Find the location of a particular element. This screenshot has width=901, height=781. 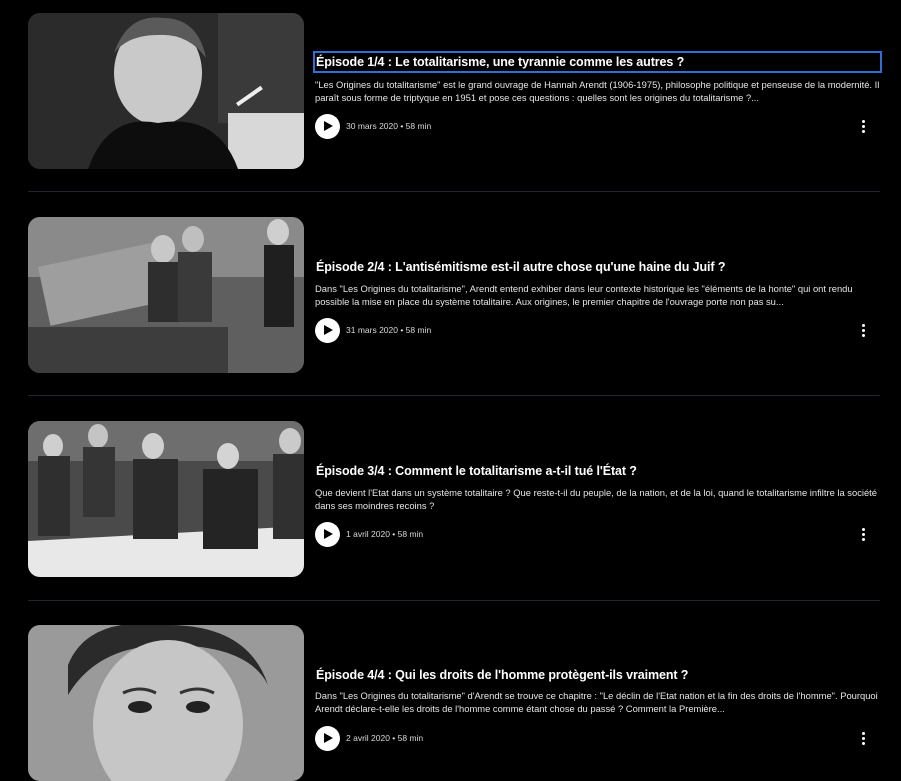

episode-meta-row: 31 mars 2020 • 58 min is located at coordinates (597, 331).